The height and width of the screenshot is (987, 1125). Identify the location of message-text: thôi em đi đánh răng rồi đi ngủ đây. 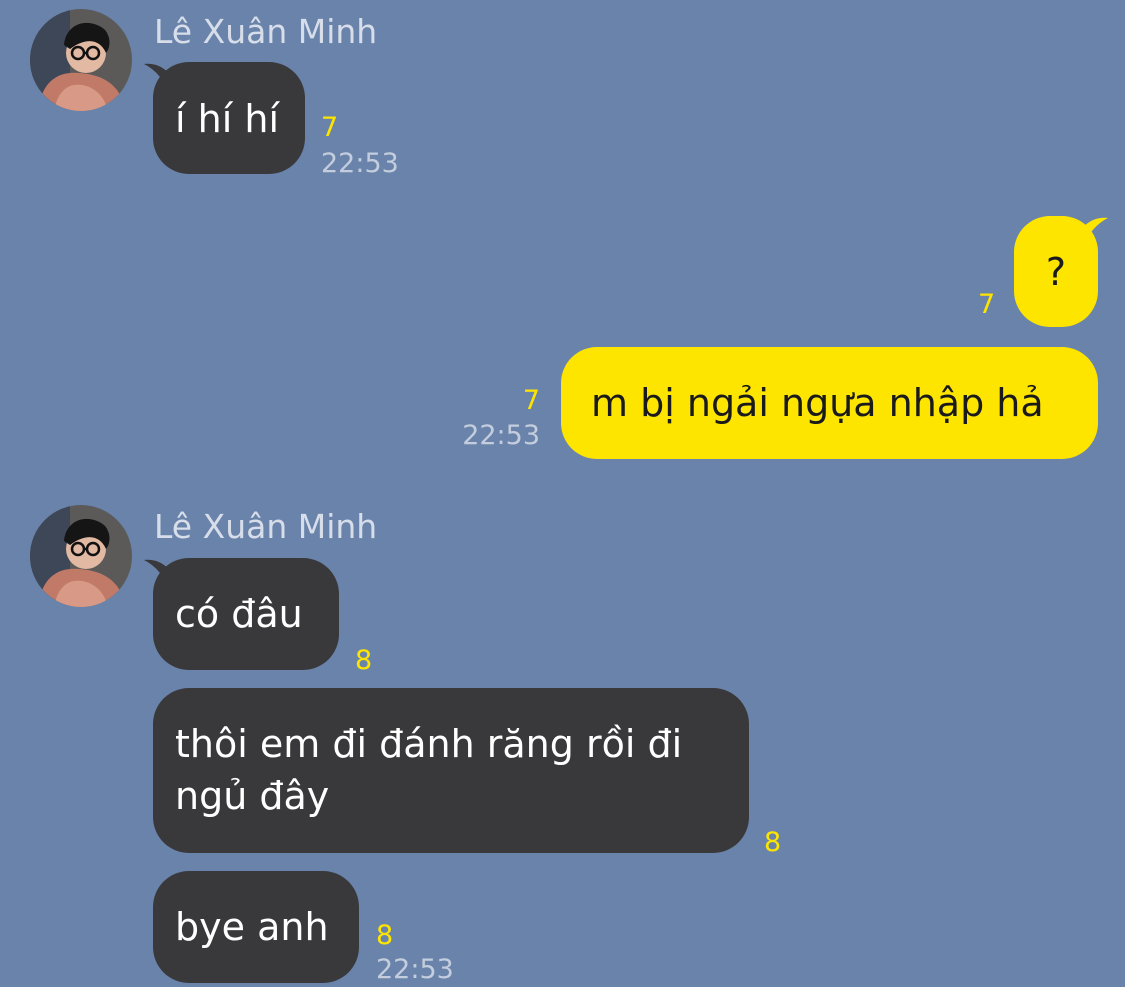
(429, 770).